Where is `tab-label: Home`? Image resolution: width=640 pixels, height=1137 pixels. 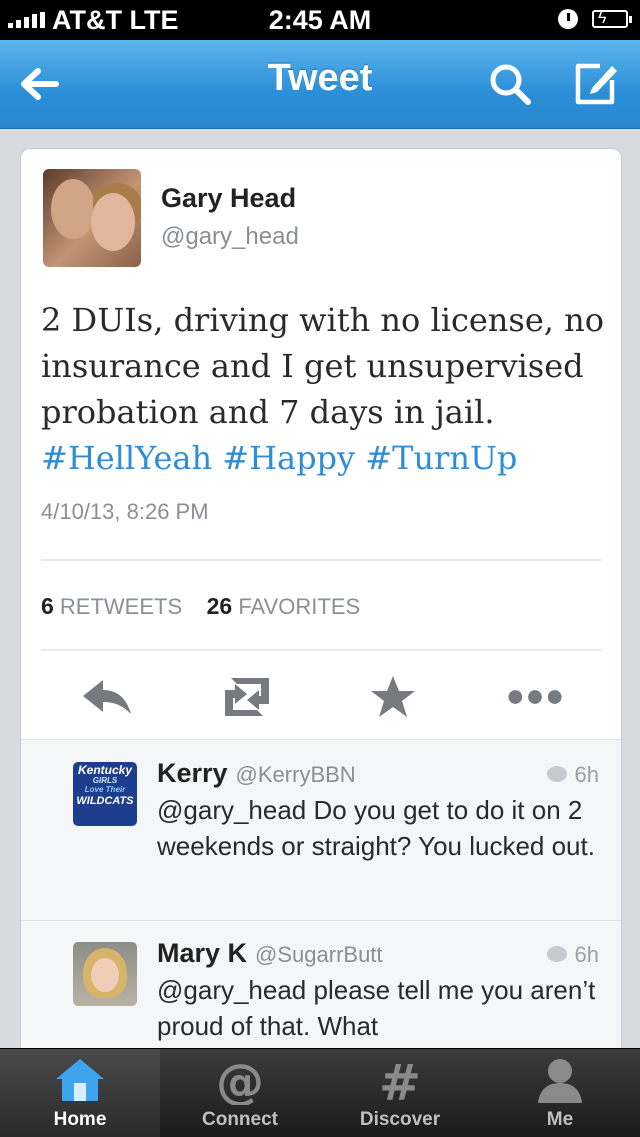
tab-label: Home is located at coordinates (80, 1119).